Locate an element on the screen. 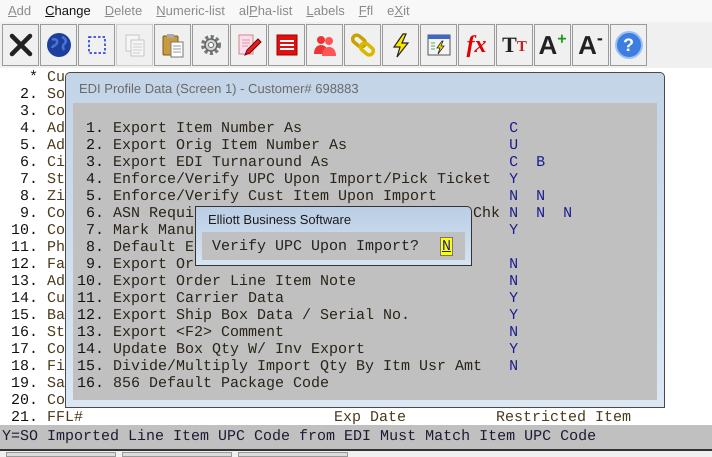 The image size is (712, 457). field-label: Sa is located at coordinates (56, 383).